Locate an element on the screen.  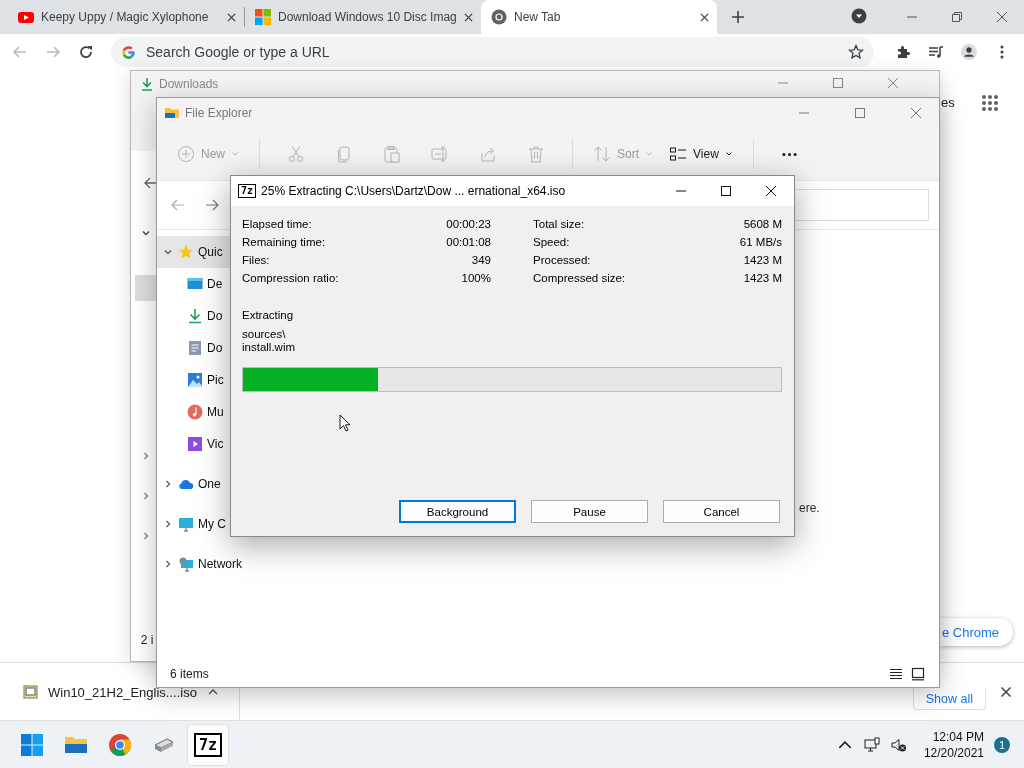
stat-value: 349 is located at coordinates (481, 260).